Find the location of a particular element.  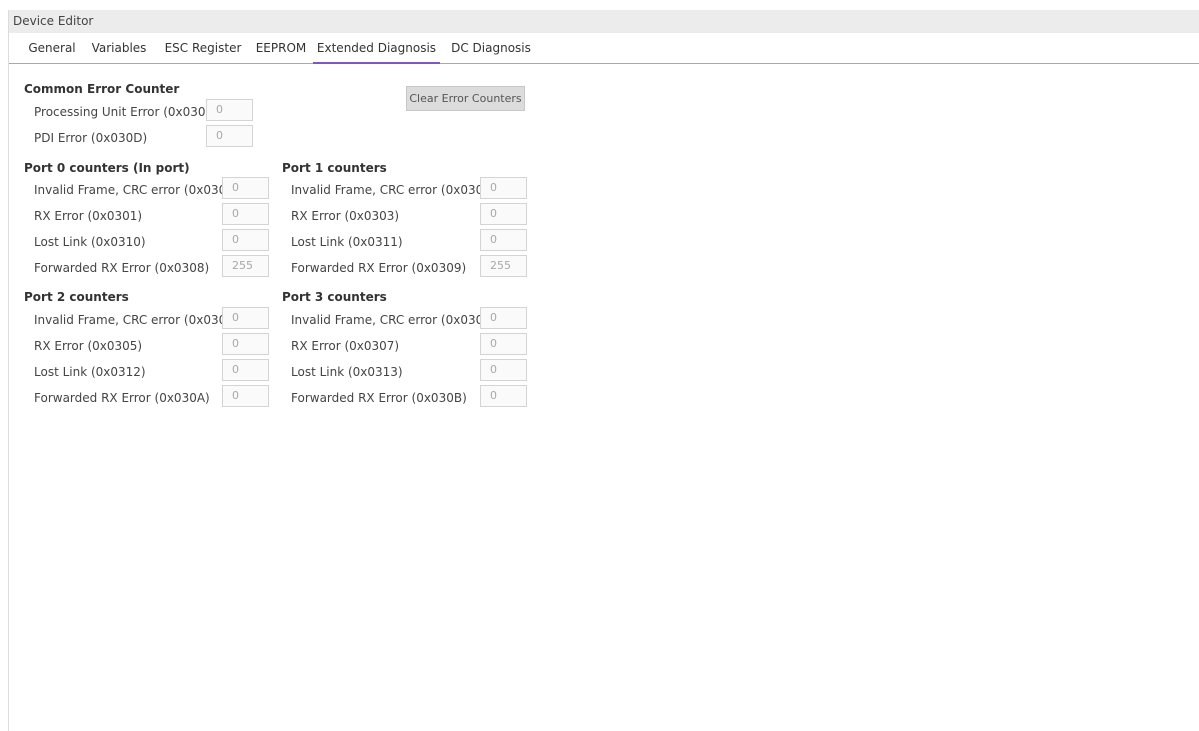

port-3-rx-error-label: RX Error (0x0307) is located at coordinates (345, 346).